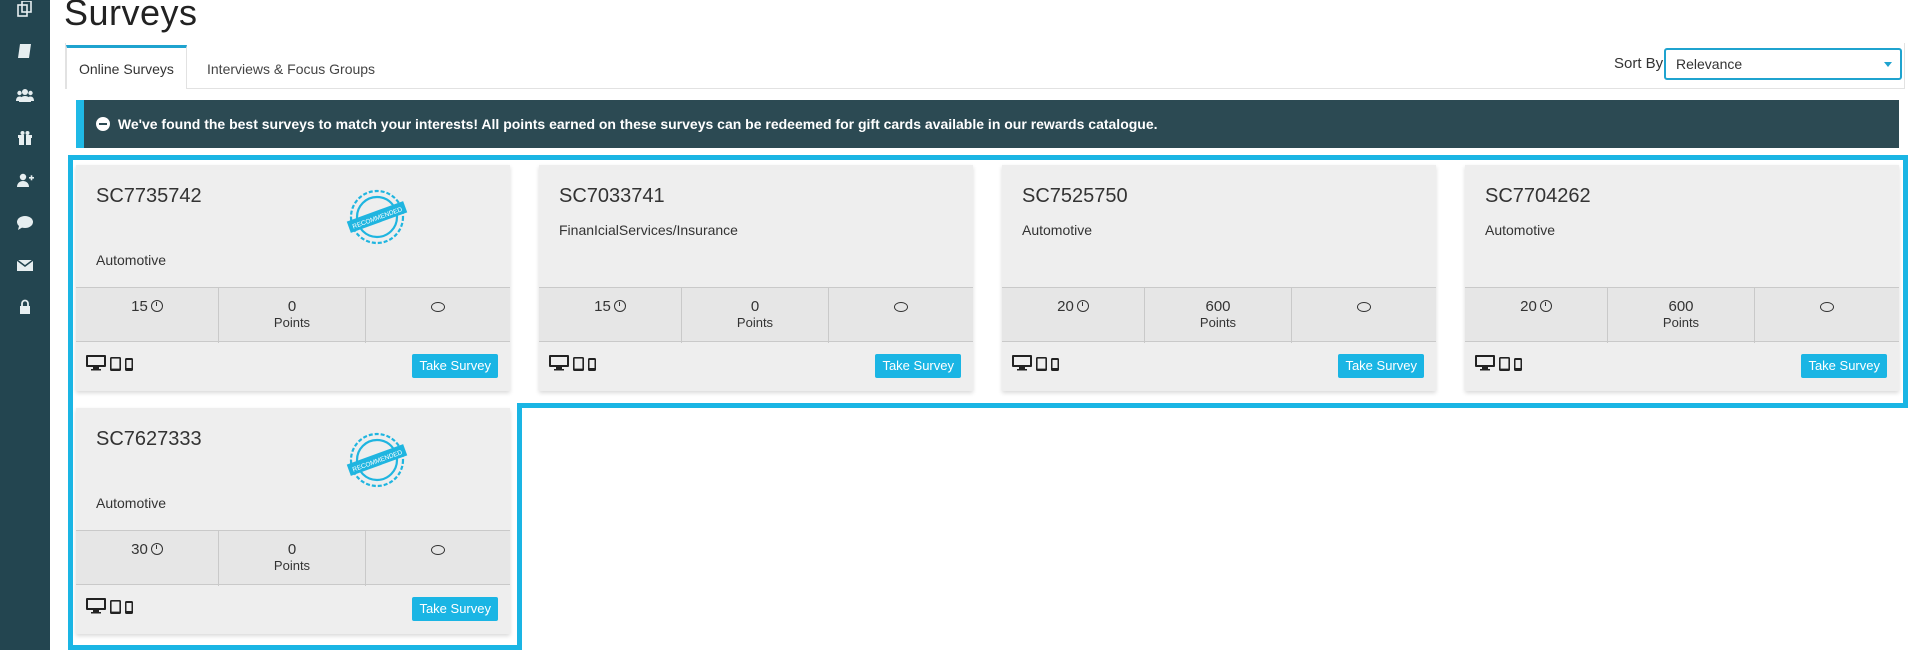 The height and width of the screenshot is (650, 1920). I want to click on survey-minutes: 20, so click(1065, 306).